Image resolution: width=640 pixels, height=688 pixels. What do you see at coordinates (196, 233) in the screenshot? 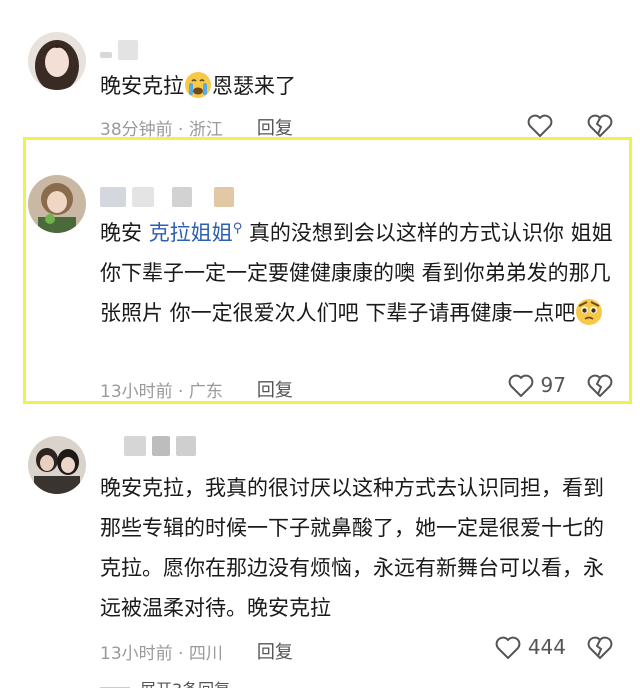
I see `mention-link: 克拉姐姐⚲` at bounding box center [196, 233].